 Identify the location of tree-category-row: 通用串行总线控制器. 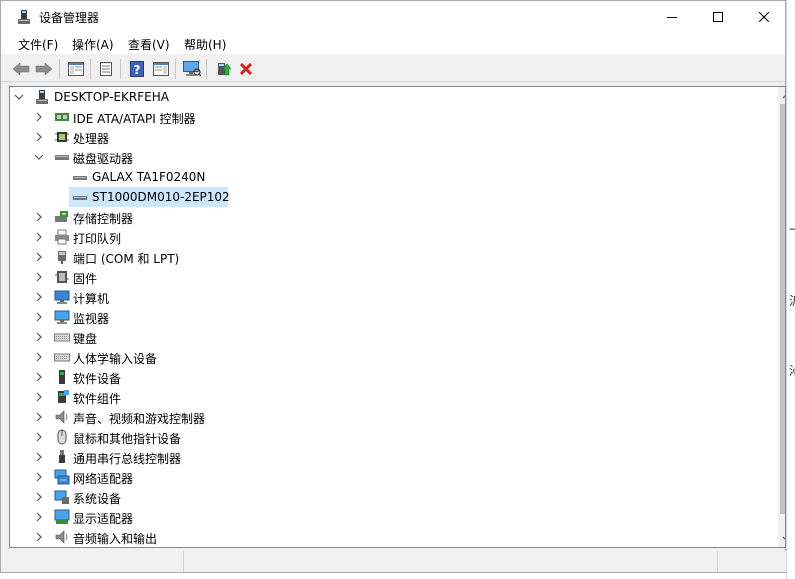
(390, 457).